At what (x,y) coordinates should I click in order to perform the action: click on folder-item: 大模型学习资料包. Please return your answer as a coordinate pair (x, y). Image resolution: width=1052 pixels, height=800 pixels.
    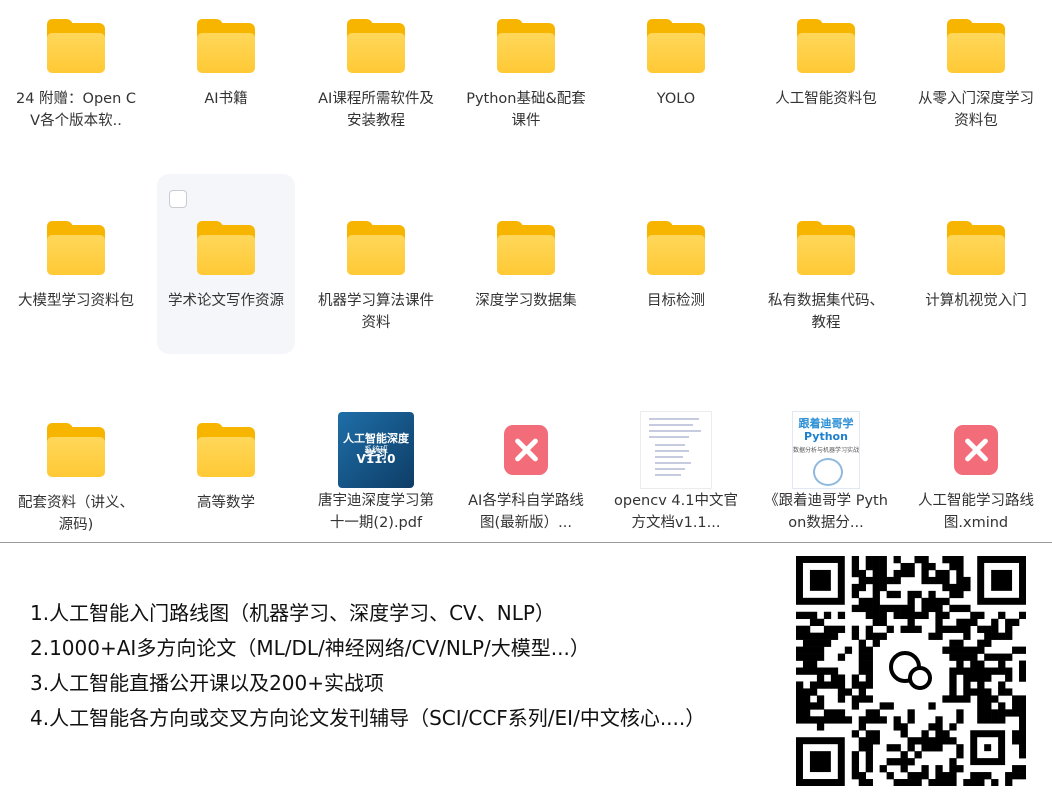
    Looking at the image, I should click on (76, 294).